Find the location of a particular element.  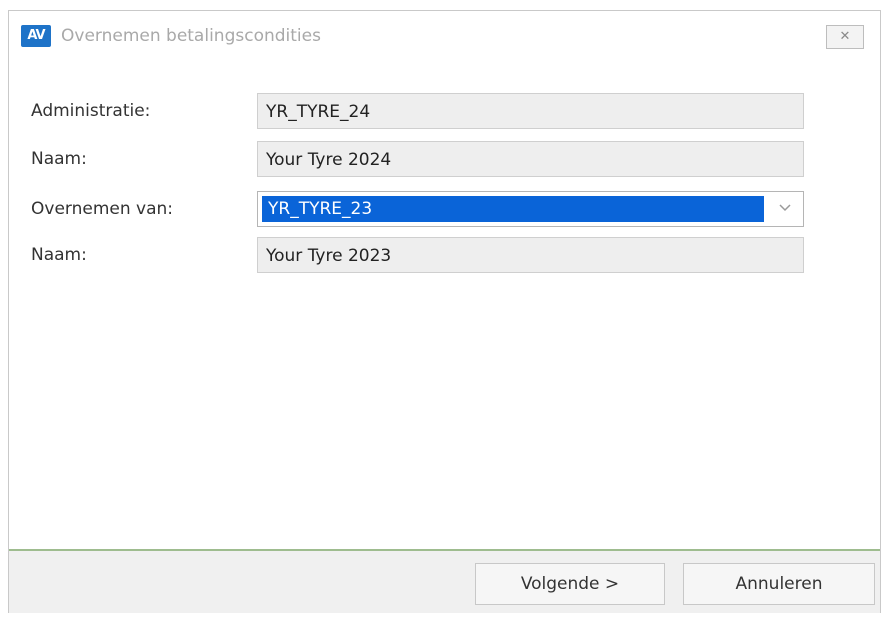

overnemen-van-value: YR_TYRE_23 is located at coordinates (320, 209).